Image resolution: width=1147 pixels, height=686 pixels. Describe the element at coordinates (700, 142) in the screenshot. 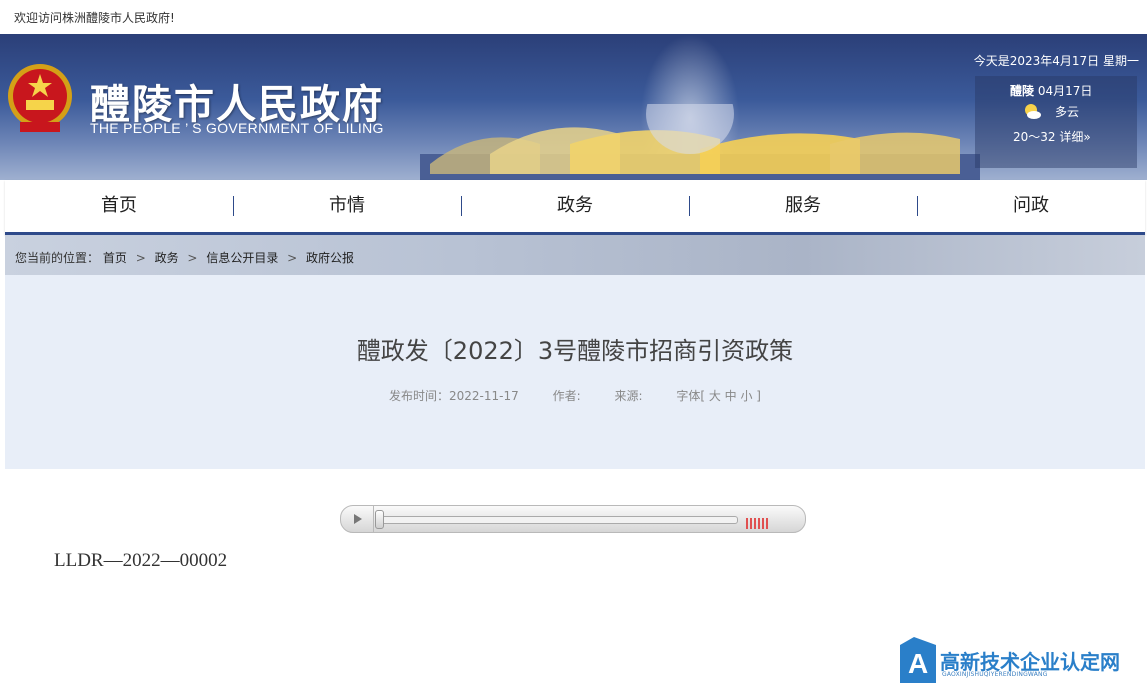

I see `cityscape-illustration` at that location.